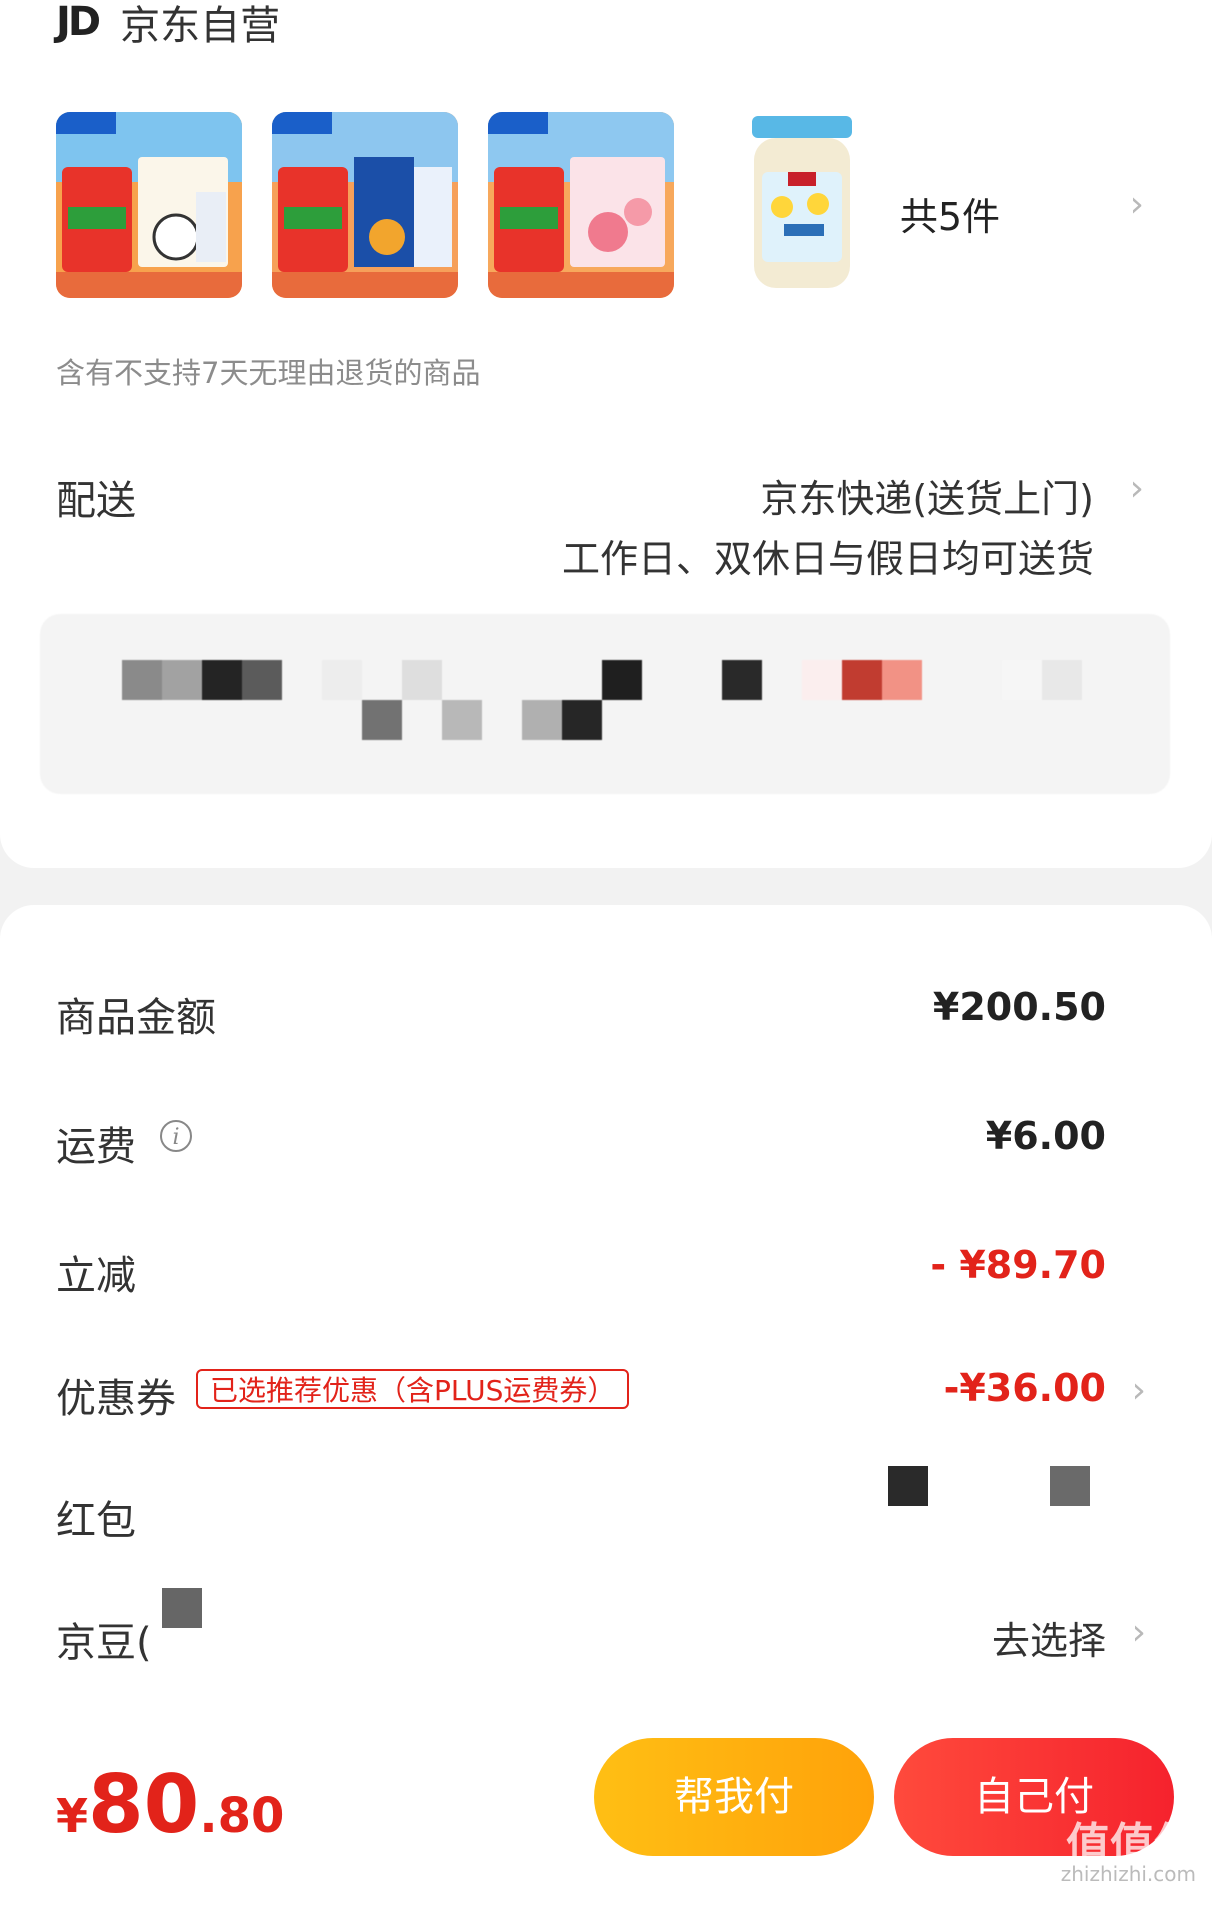 Image resolution: width=1212 pixels, height=1905 pixels. Describe the element at coordinates (136, 1018) in the screenshot. I see `goods-amount-label: 商品金额` at that location.